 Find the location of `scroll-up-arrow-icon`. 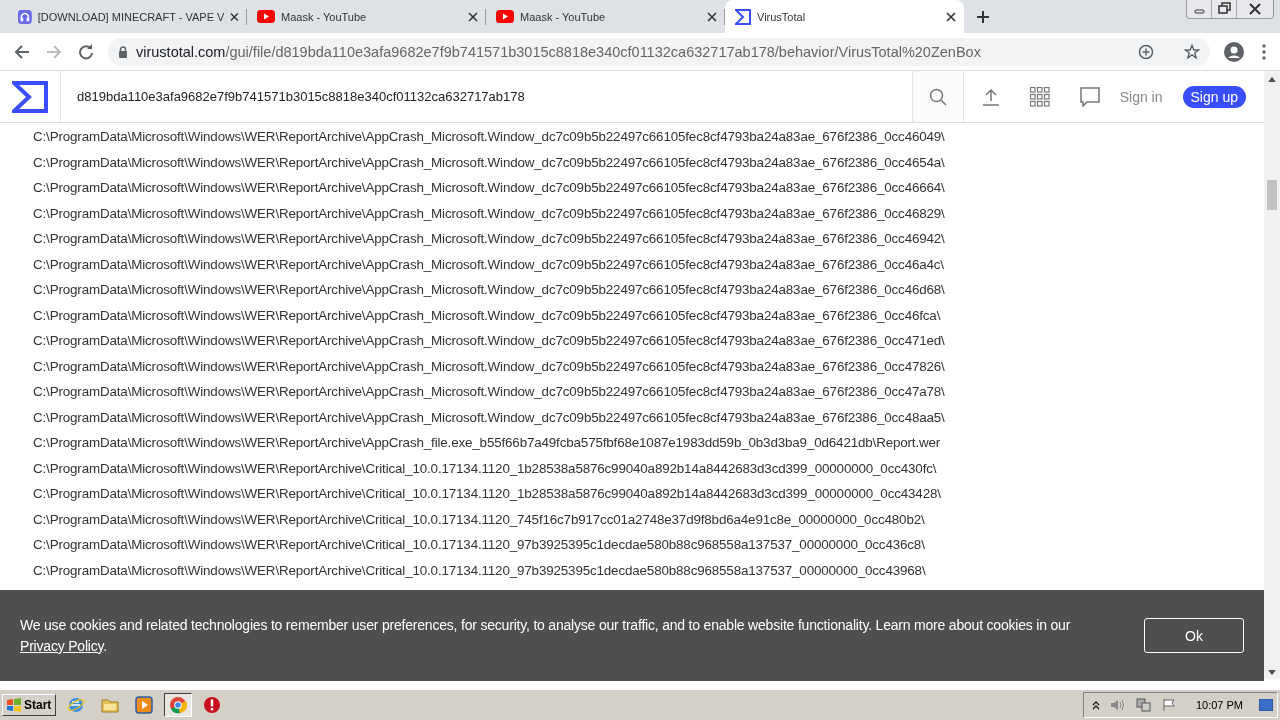

scroll-up-arrow-icon is located at coordinates (1272, 79).